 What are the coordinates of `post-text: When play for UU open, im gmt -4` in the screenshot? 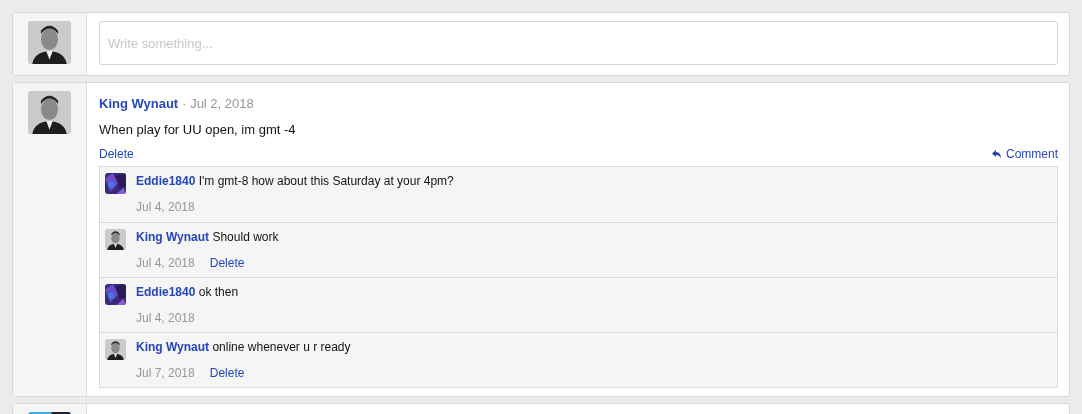 It's located at (198, 129).